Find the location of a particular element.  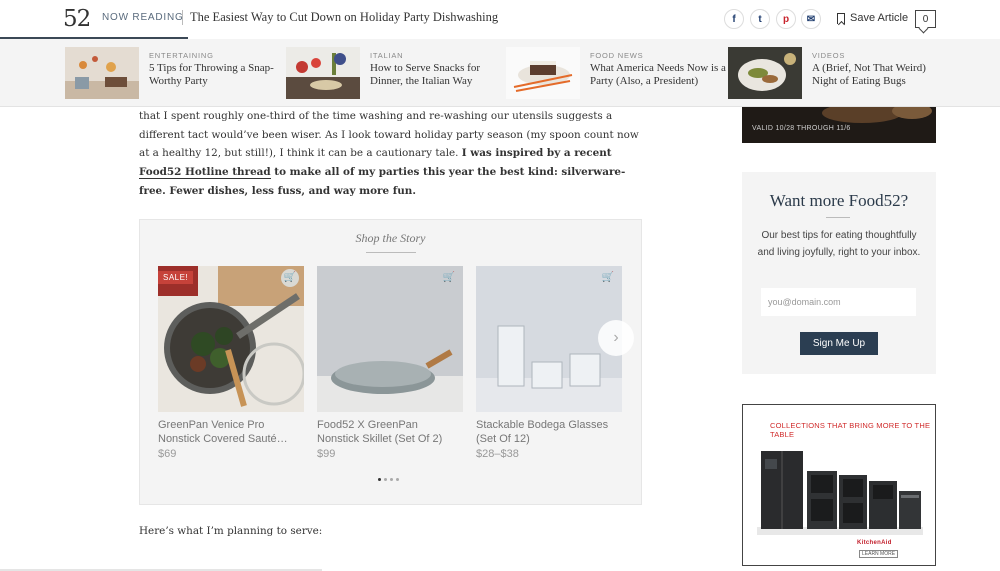

carousel-pagination is located at coordinates (388, 479).